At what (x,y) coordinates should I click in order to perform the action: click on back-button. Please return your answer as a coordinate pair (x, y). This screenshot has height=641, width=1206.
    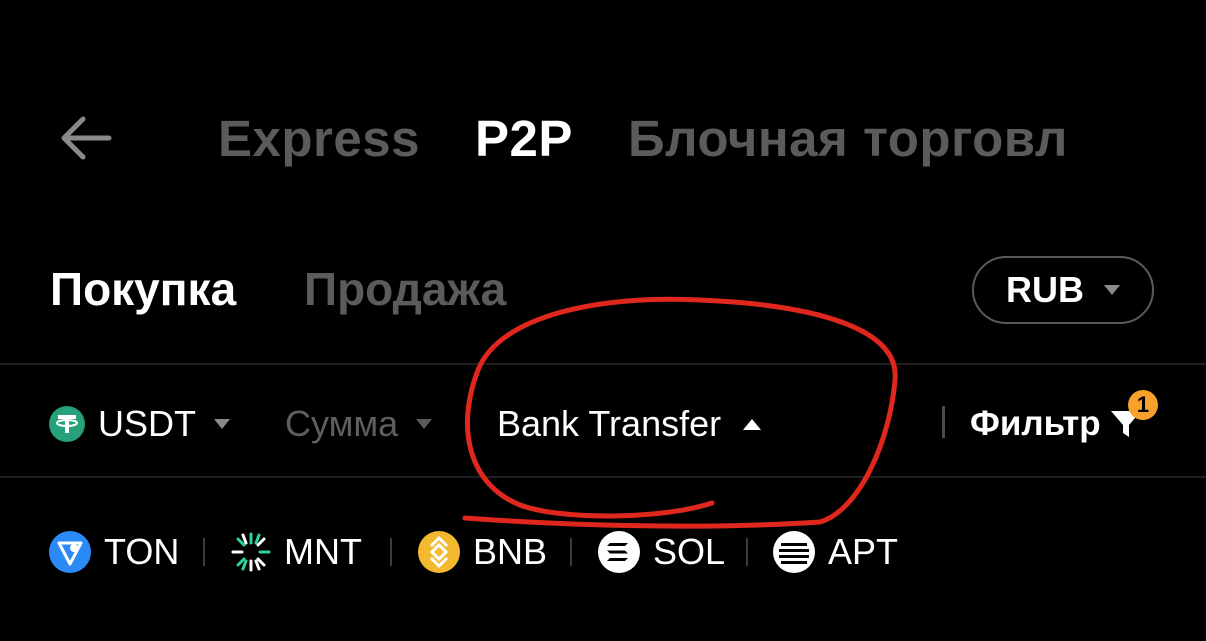
    Looking at the image, I should click on (85, 138).